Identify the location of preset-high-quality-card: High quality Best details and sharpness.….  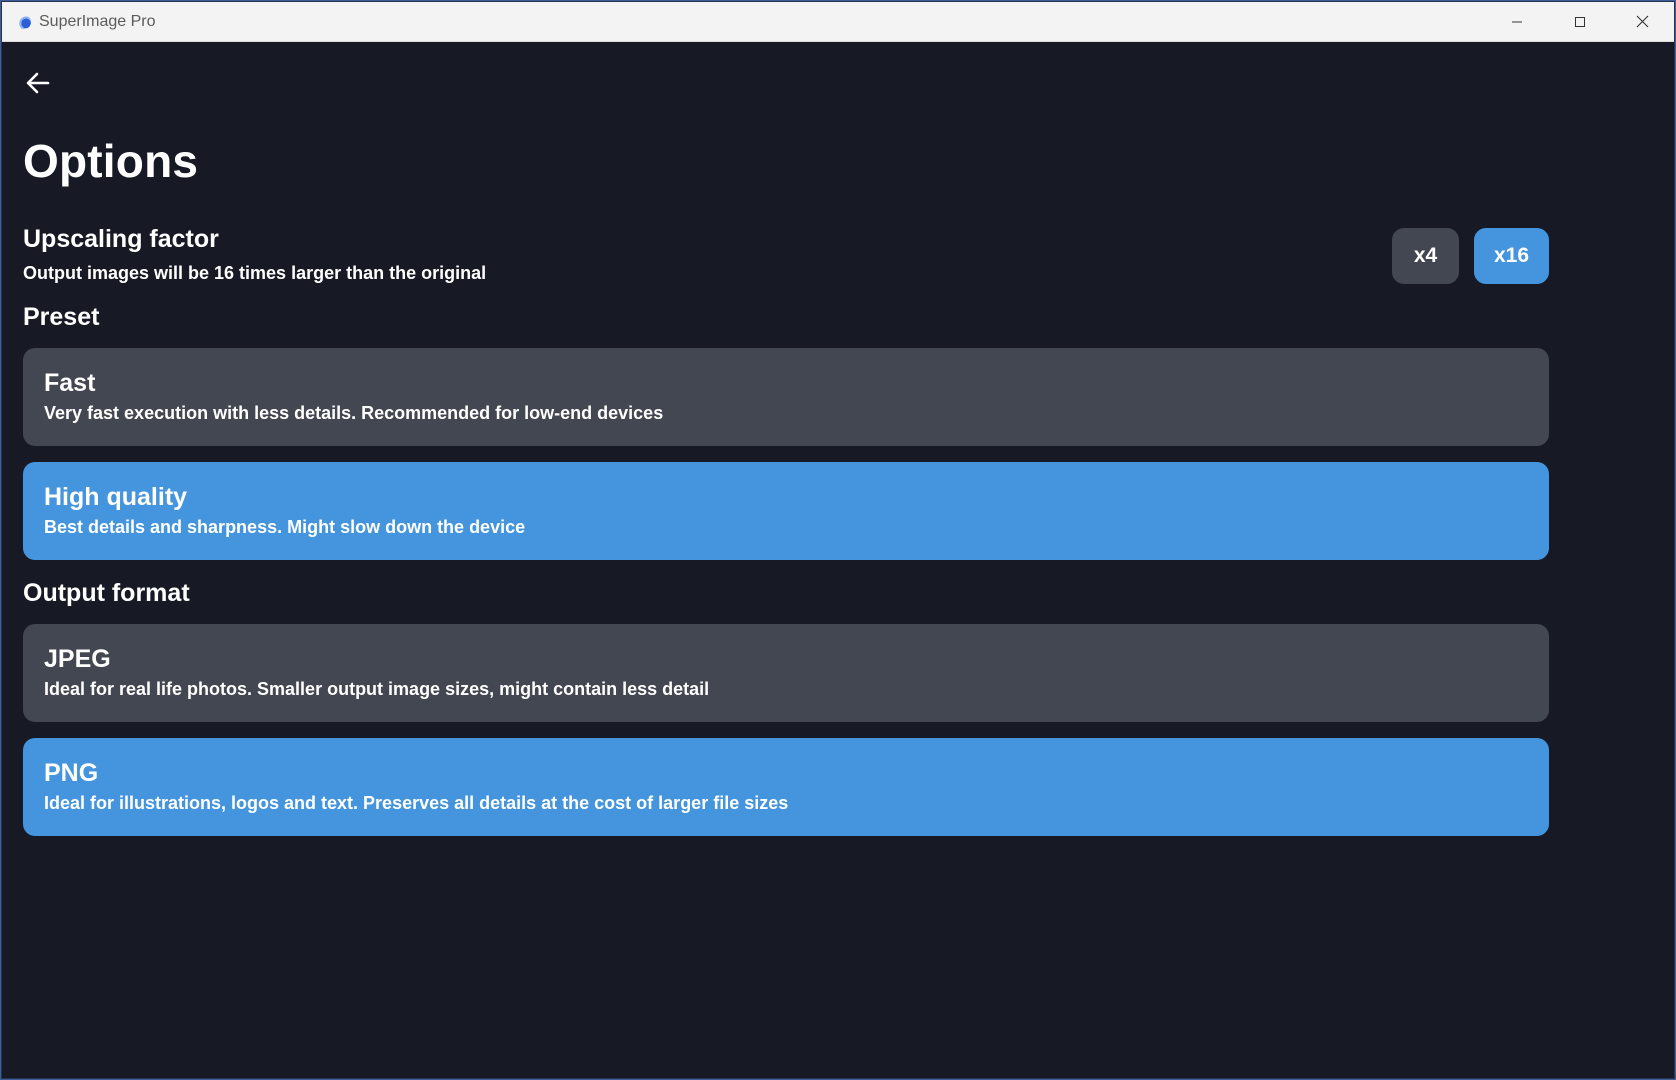
(786, 511).